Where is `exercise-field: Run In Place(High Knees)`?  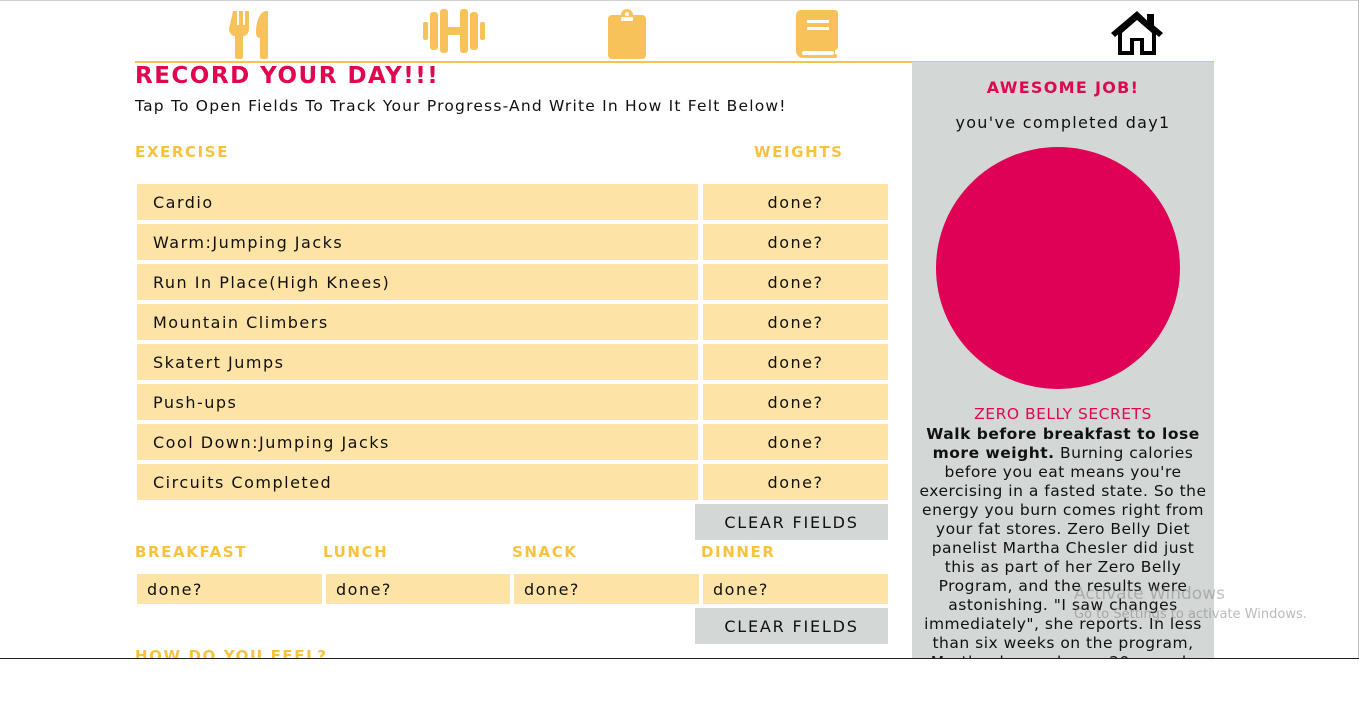
exercise-field: Run In Place(High Knees) is located at coordinates (417, 282).